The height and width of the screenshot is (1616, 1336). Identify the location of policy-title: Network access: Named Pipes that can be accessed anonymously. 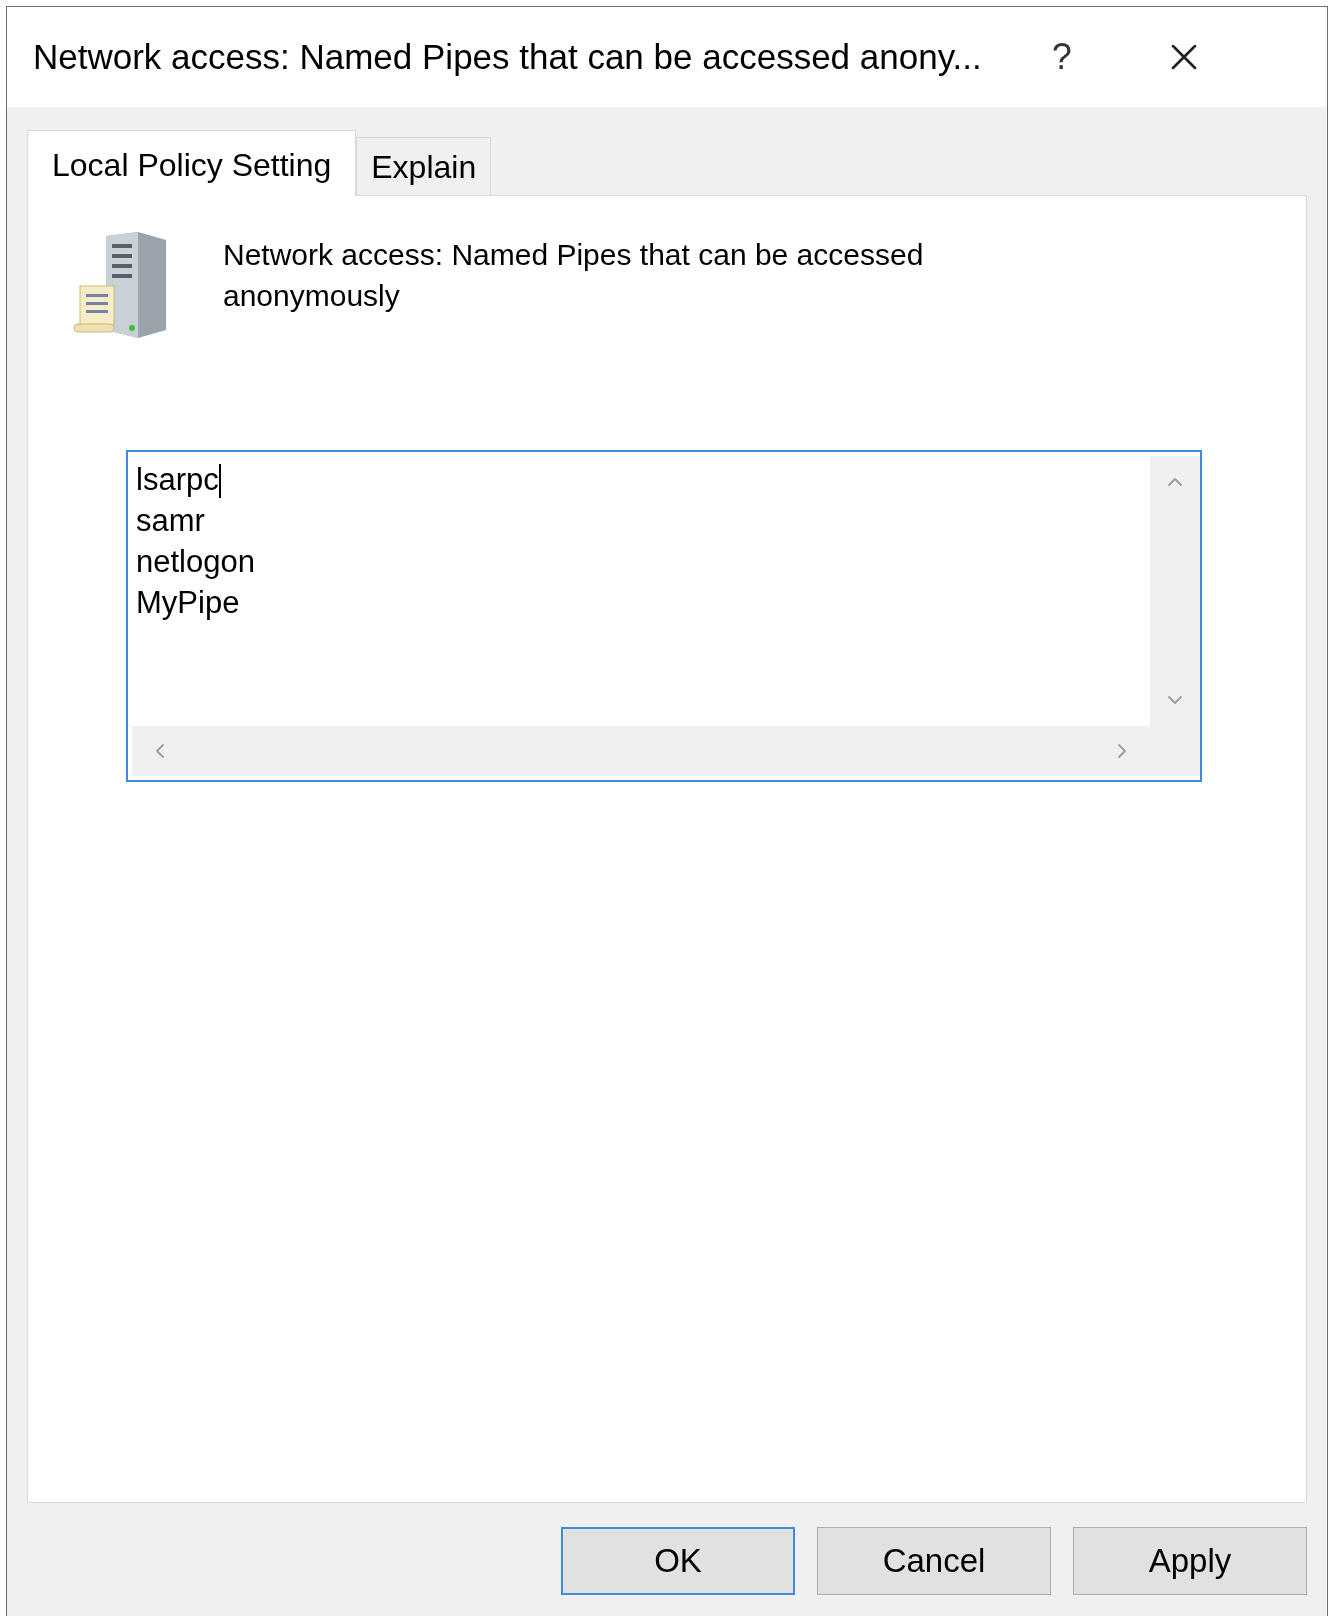
(574, 275).